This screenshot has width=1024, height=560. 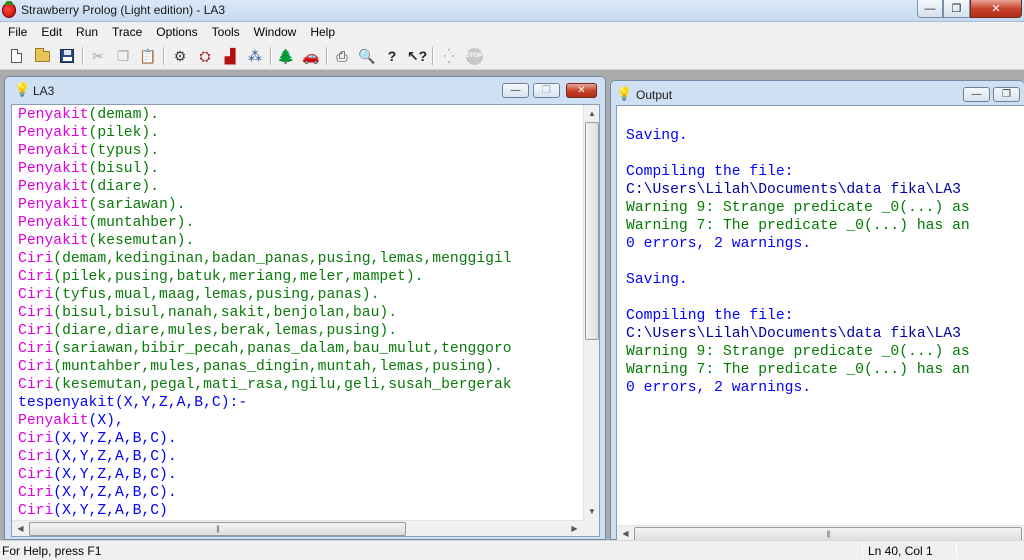 I want to click on code-line: Penyakit(kesemutan)., so click(x=106, y=241).